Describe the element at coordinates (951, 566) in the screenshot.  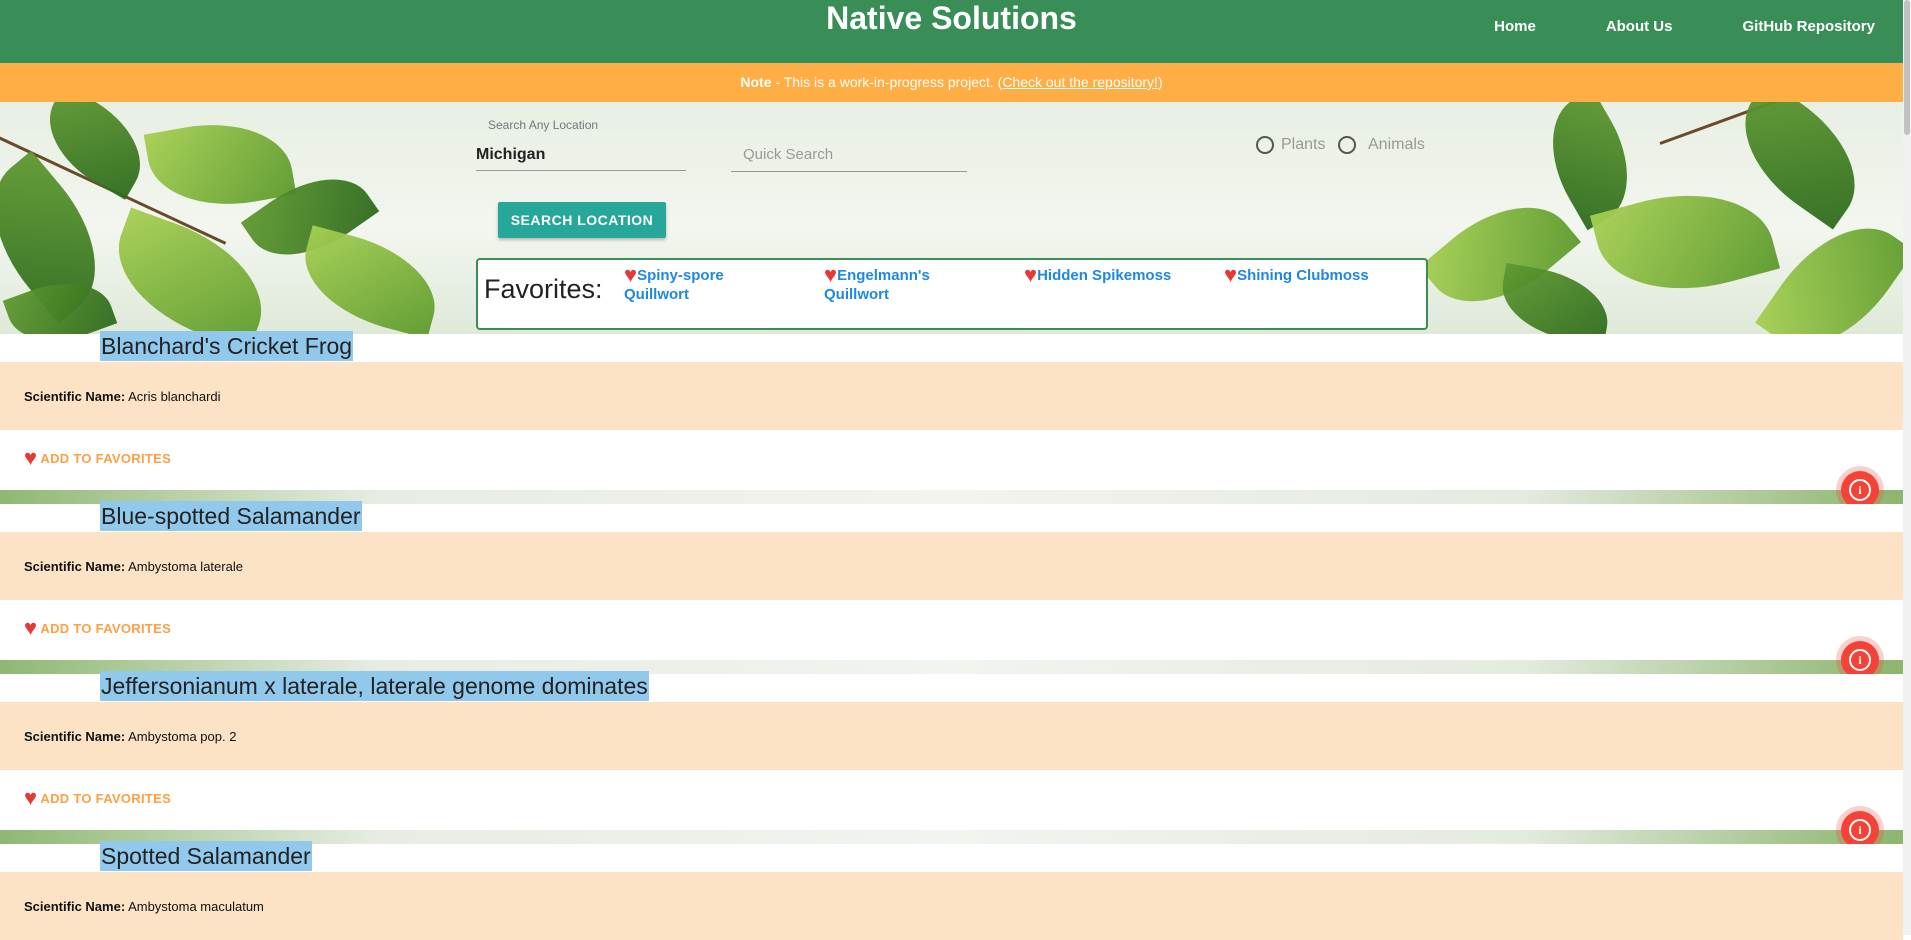
I see `scientific-name-row: Scientific Name: Ambystoma laterale` at that location.